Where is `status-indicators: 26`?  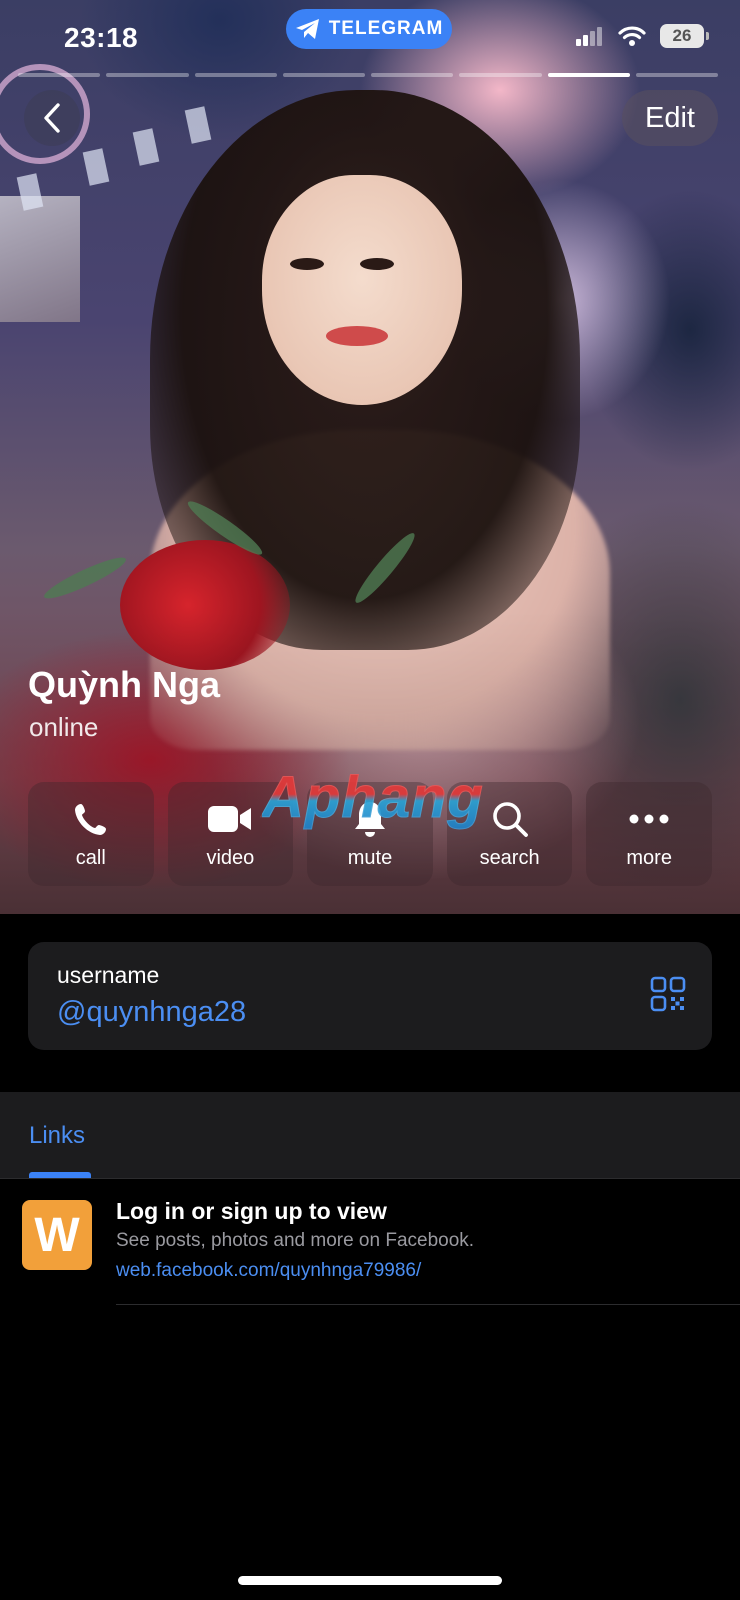
status-indicators: 26 is located at coordinates (642, 36).